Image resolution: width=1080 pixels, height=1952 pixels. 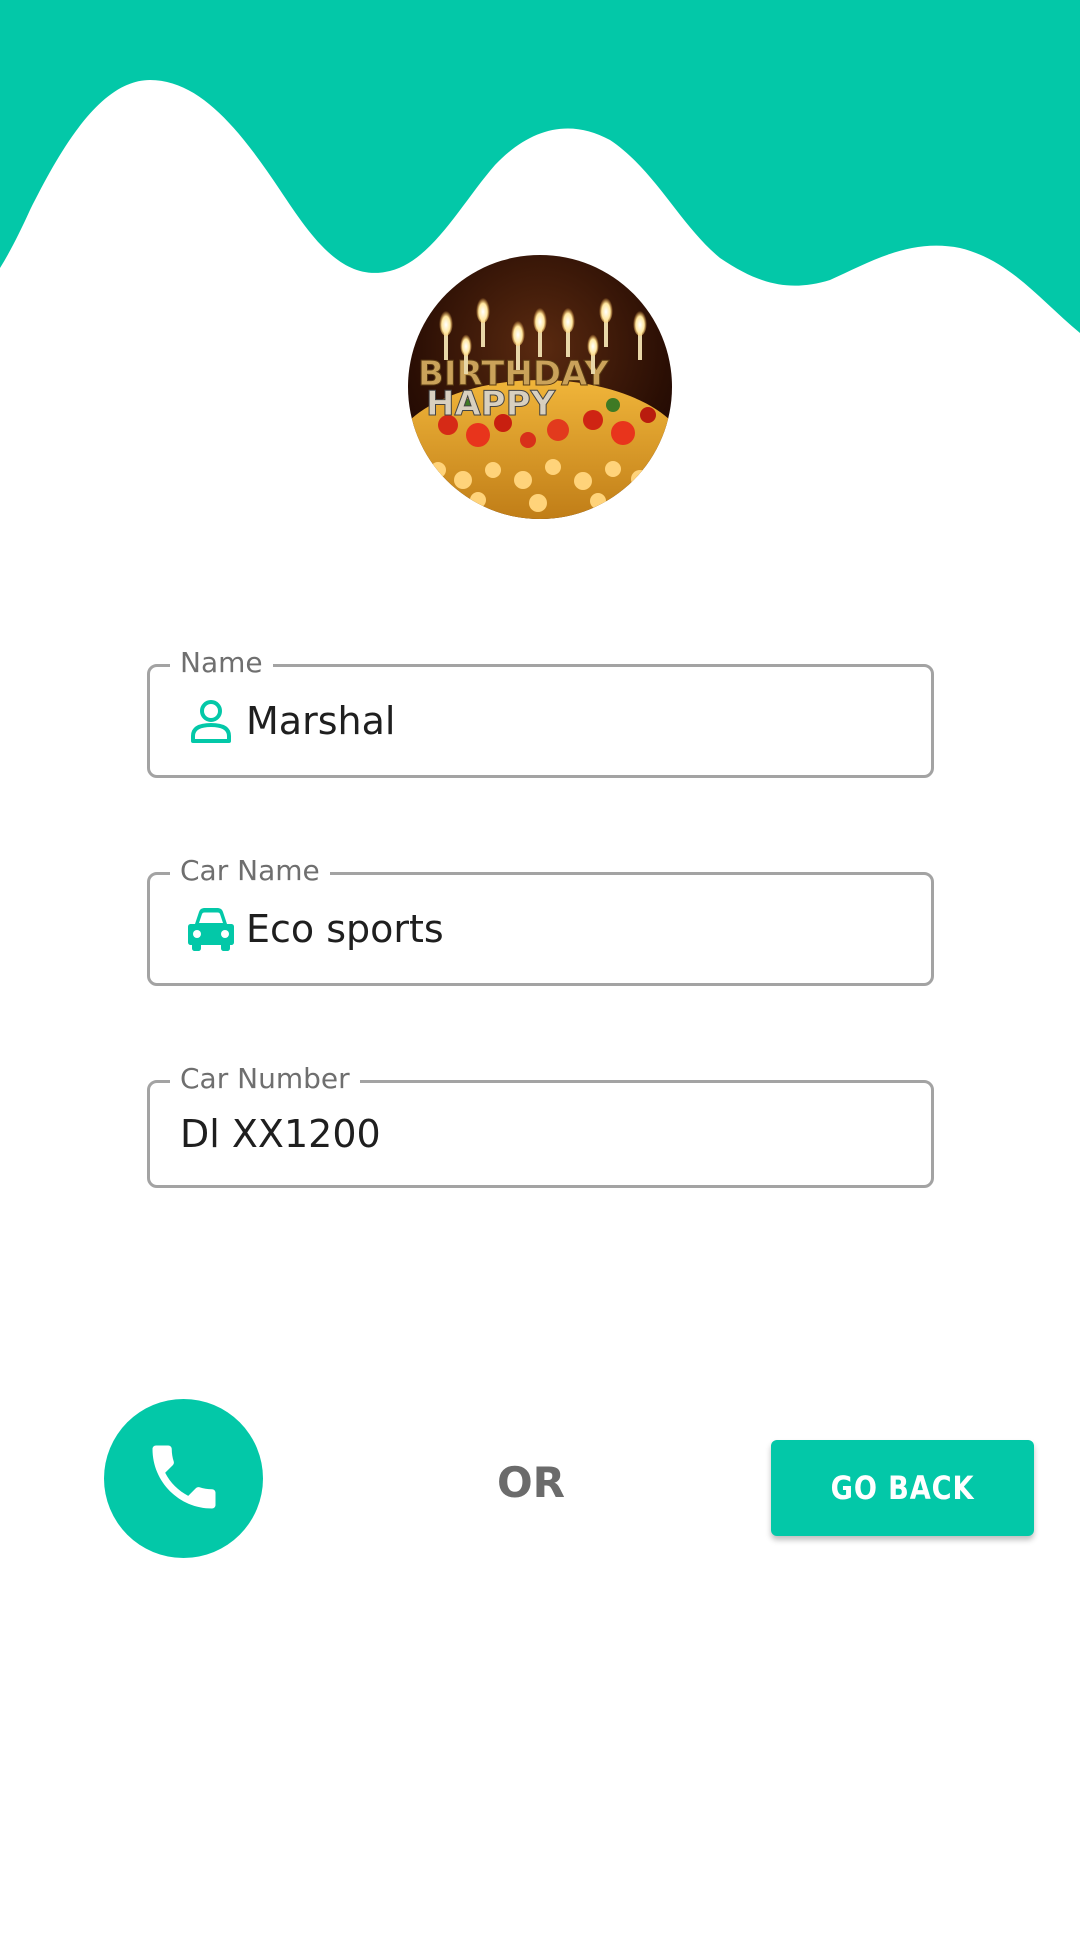 I want to click on avatar: BIRTHDAY HAPPY, so click(x=540, y=387).